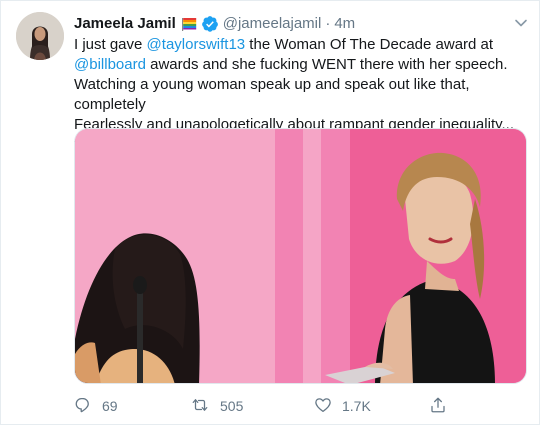 The image size is (540, 425). I want to click on retweet-button: 505, so click(216, 406).